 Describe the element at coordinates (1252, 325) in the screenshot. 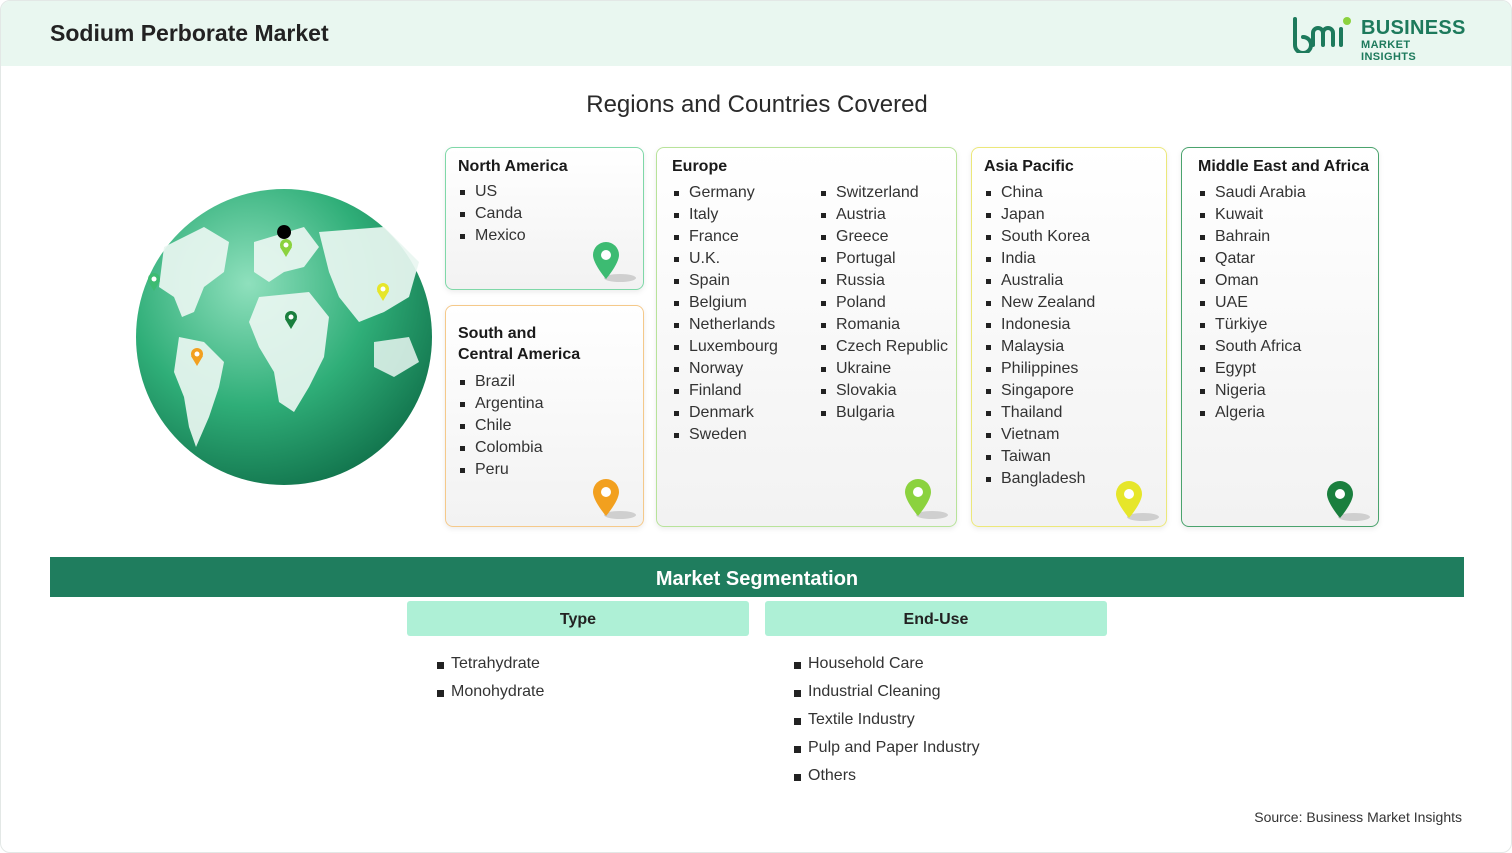

I see `list-item: Türkiye` at that location.